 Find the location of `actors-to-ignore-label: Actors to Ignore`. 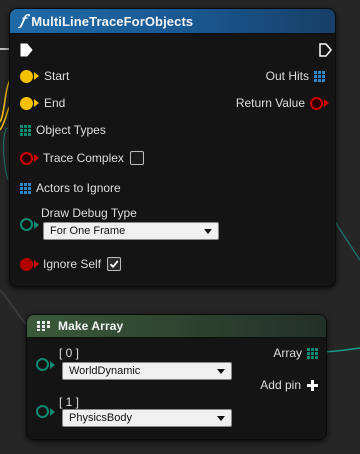

actors-to-ignore-label: Actors to Ignore is located at coordinates (78, 188).